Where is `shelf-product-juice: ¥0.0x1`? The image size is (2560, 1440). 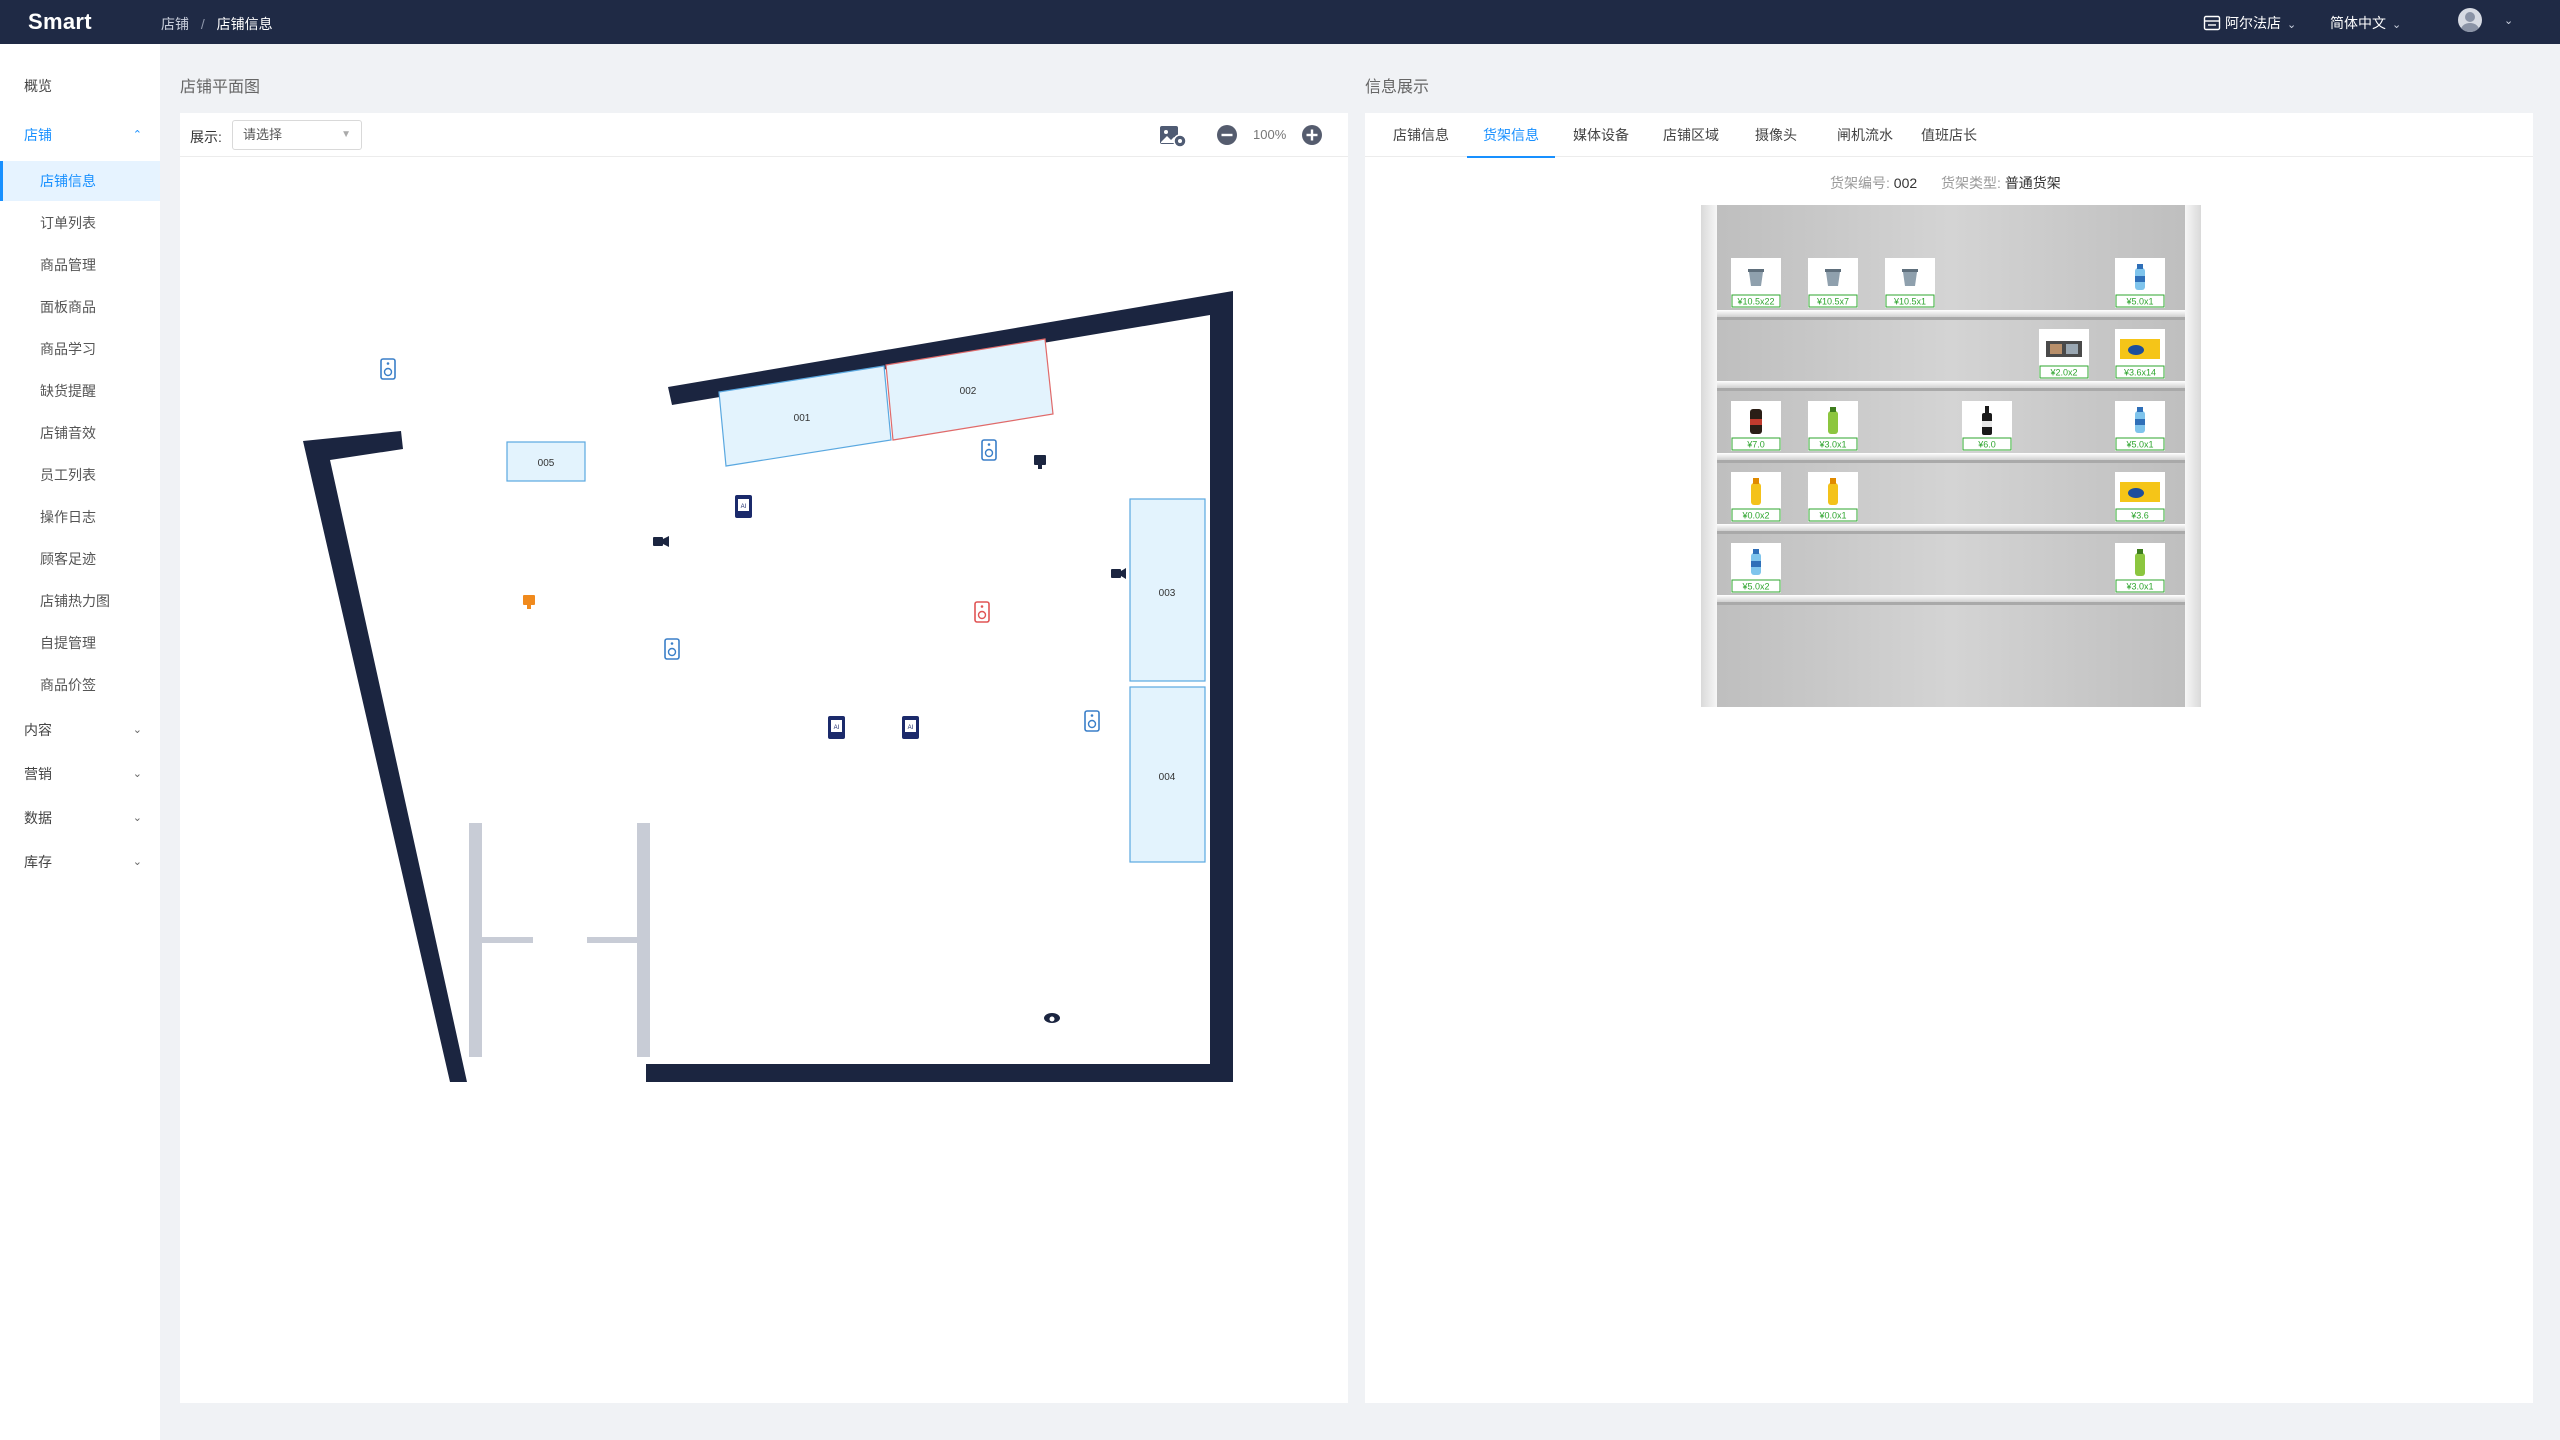
shelf-product-juice: ¥0.0x1 is located at coordinates (1833, 497).